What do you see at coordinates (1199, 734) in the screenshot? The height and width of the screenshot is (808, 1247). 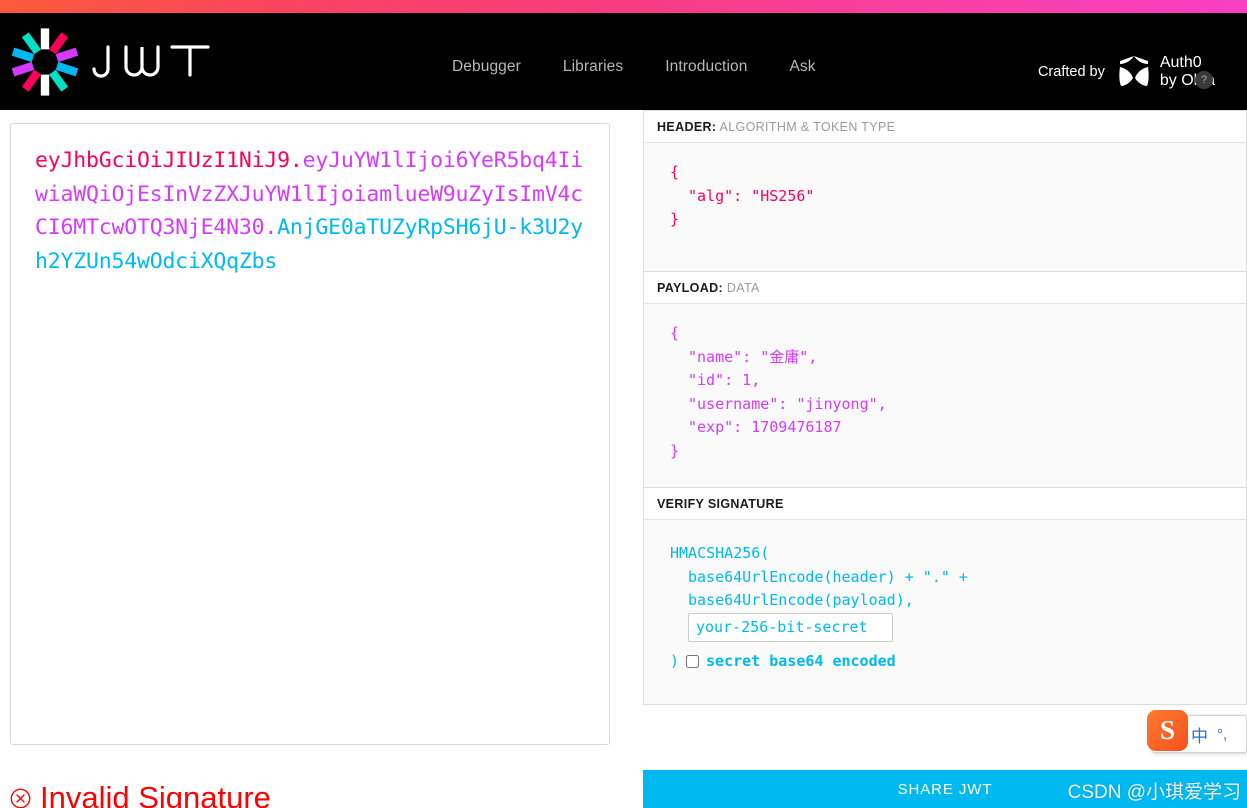 I see `ime-language-mode: 中` at bounding box center [1199, 734].